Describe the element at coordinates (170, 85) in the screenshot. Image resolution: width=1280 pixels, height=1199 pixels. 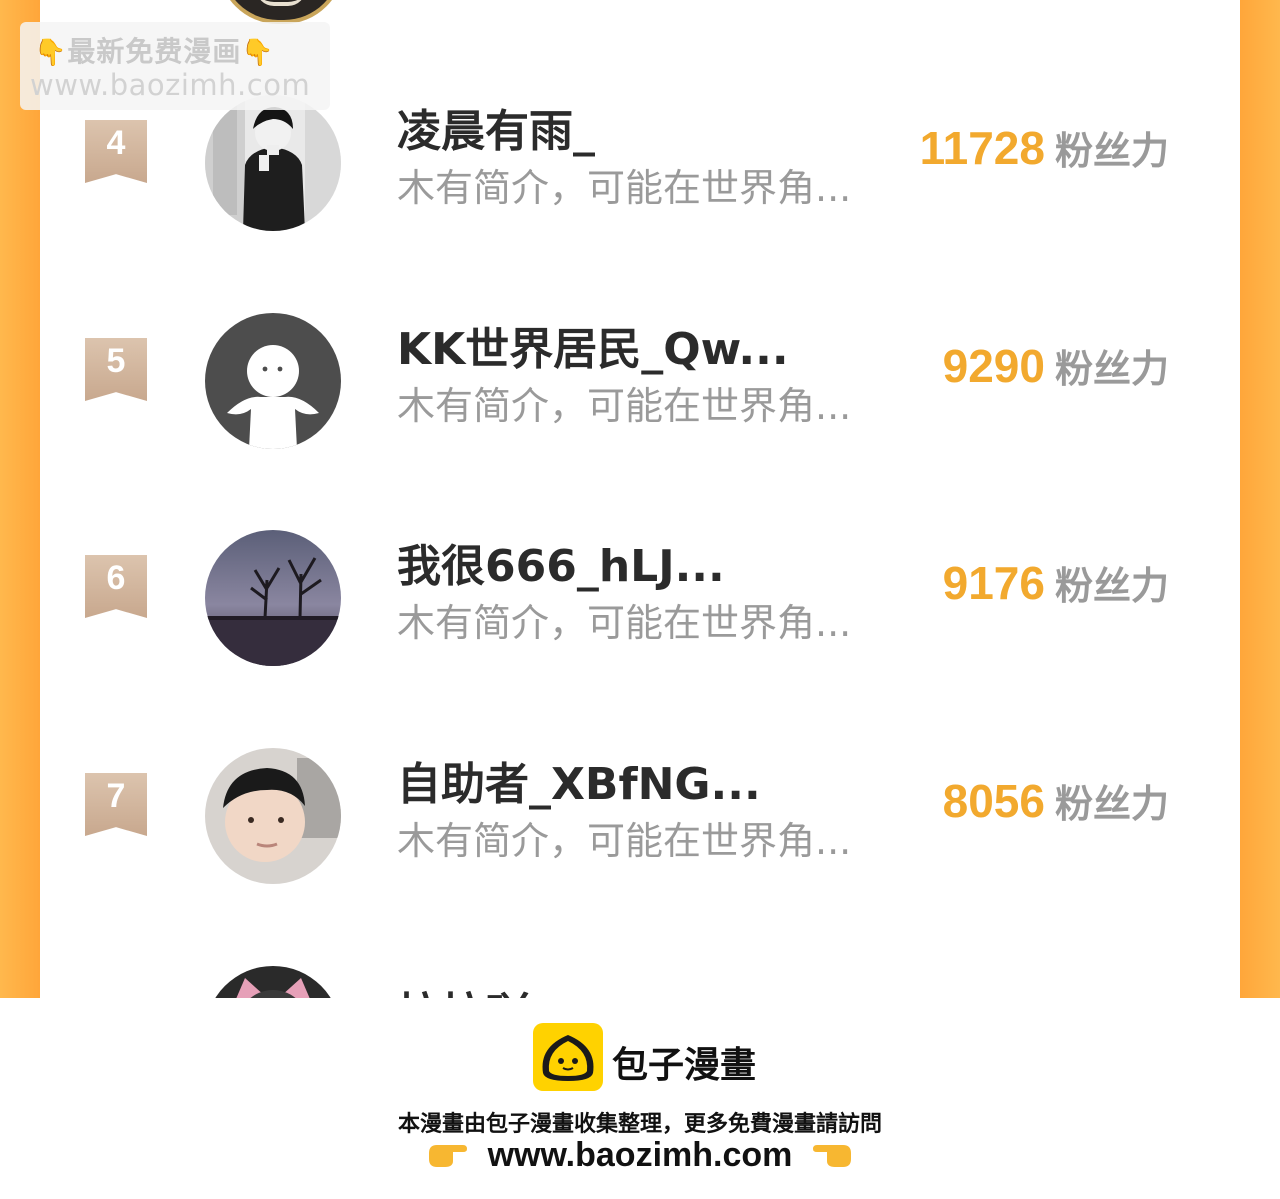
I see `watermark-url: www.baozimh.com` at that location.